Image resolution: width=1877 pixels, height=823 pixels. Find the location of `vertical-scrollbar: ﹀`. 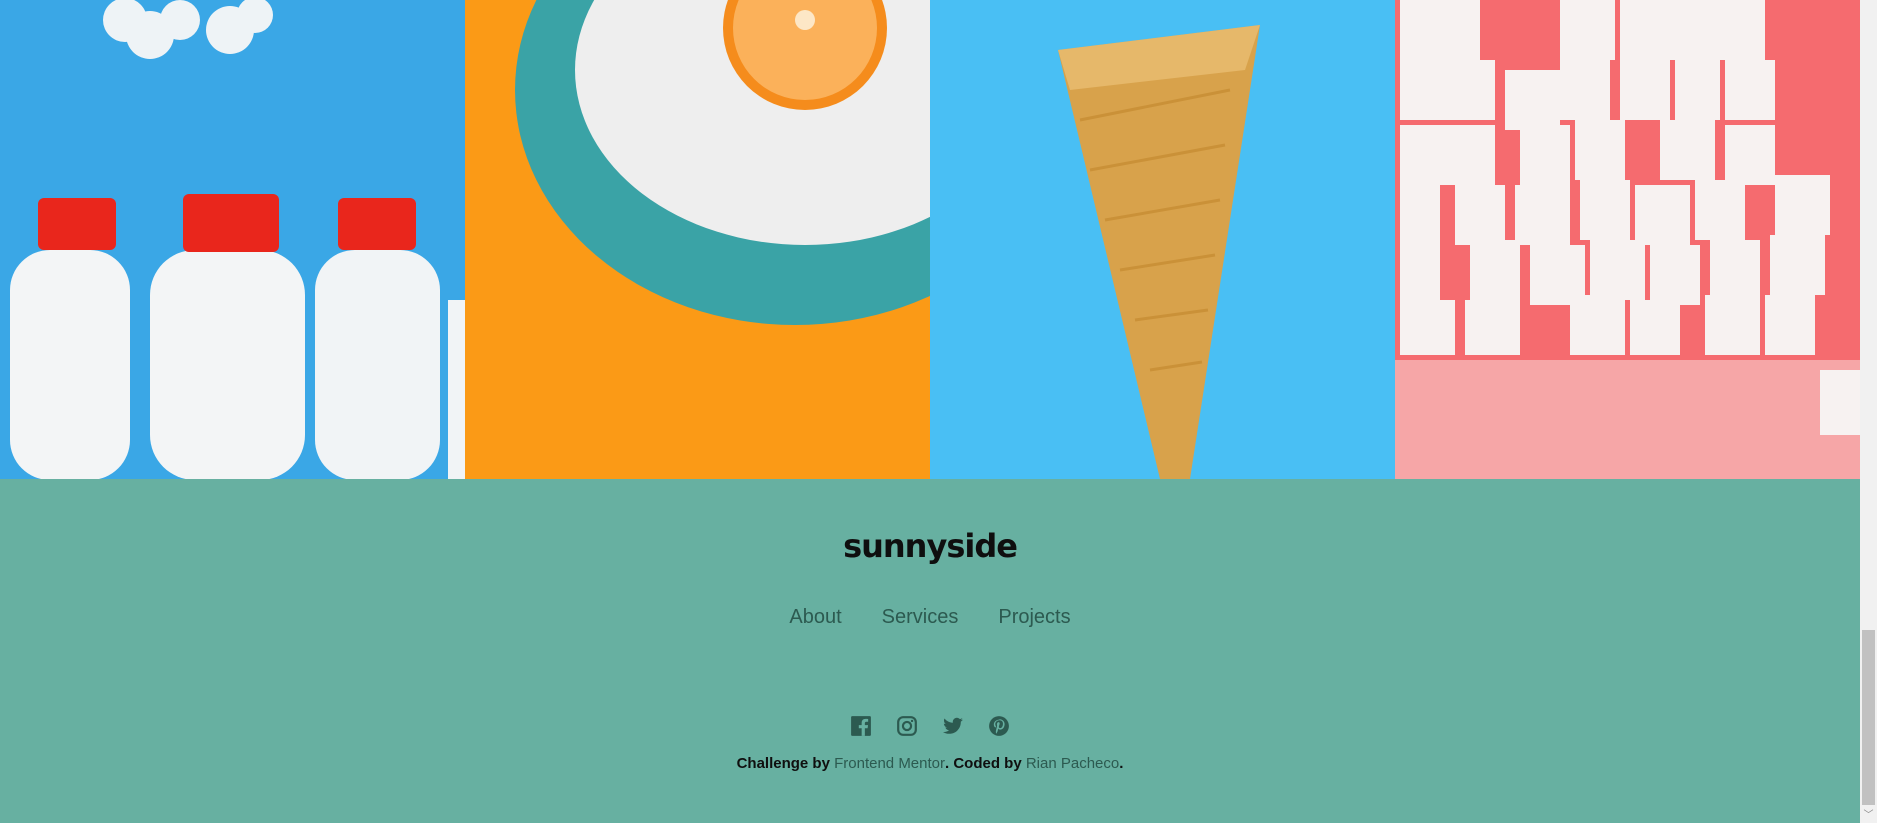

vertical-scrollbar: ﹀ is located at coordinates (1868, 411).